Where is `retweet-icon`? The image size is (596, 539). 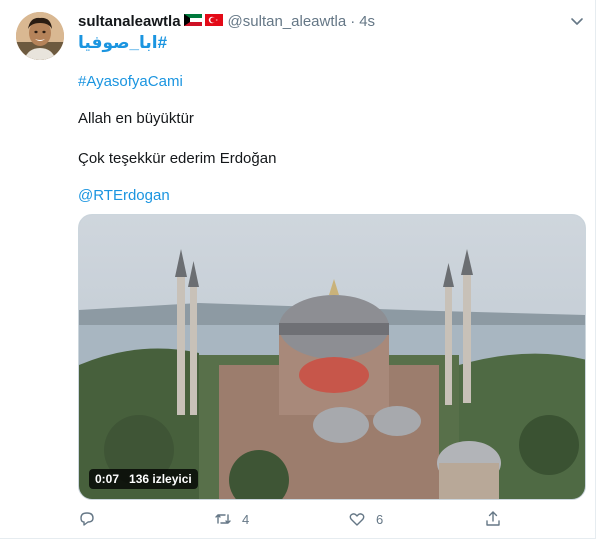
retweet-icon is located at coordinates (223, 519).